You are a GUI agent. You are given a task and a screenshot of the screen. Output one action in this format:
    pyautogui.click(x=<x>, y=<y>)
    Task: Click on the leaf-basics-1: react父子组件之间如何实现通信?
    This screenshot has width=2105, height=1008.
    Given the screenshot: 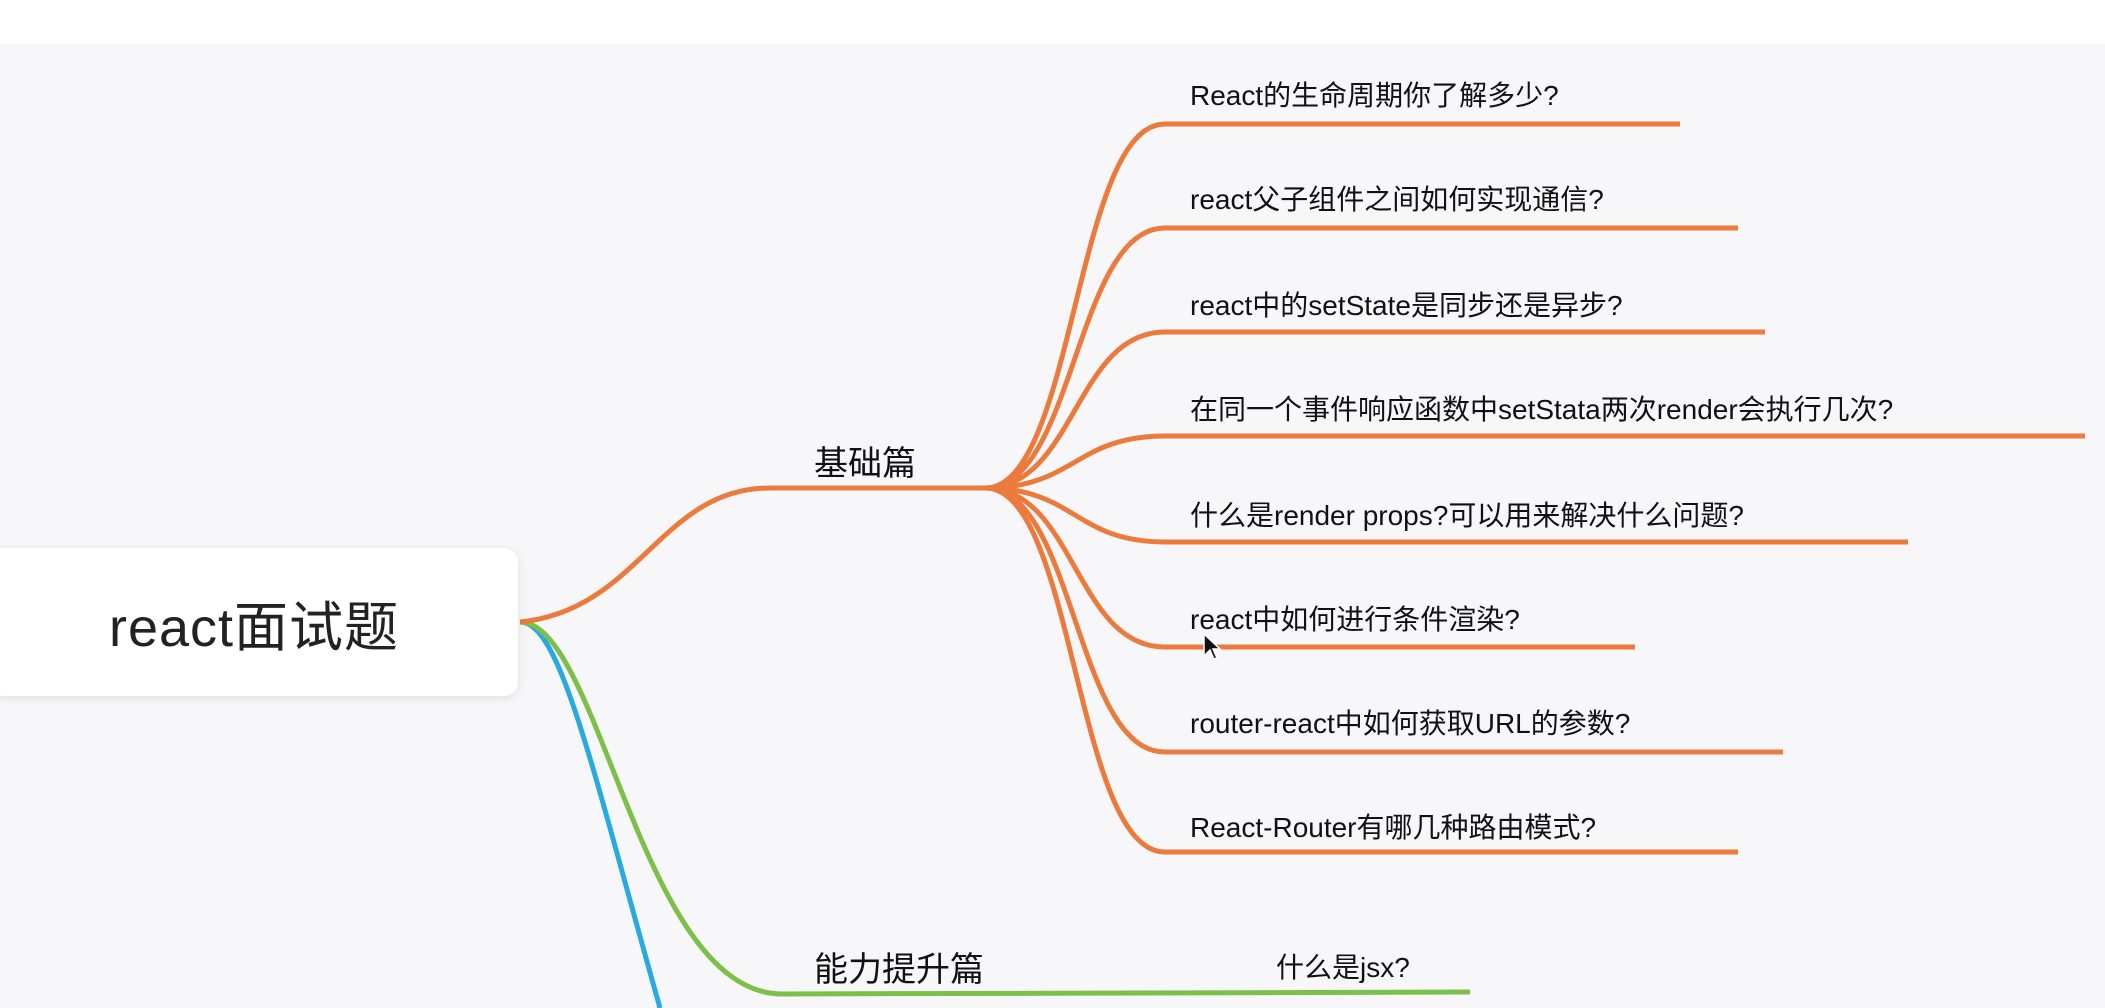 What is the action you would take?
    pyautogui.click(x=1397, y=198)
    